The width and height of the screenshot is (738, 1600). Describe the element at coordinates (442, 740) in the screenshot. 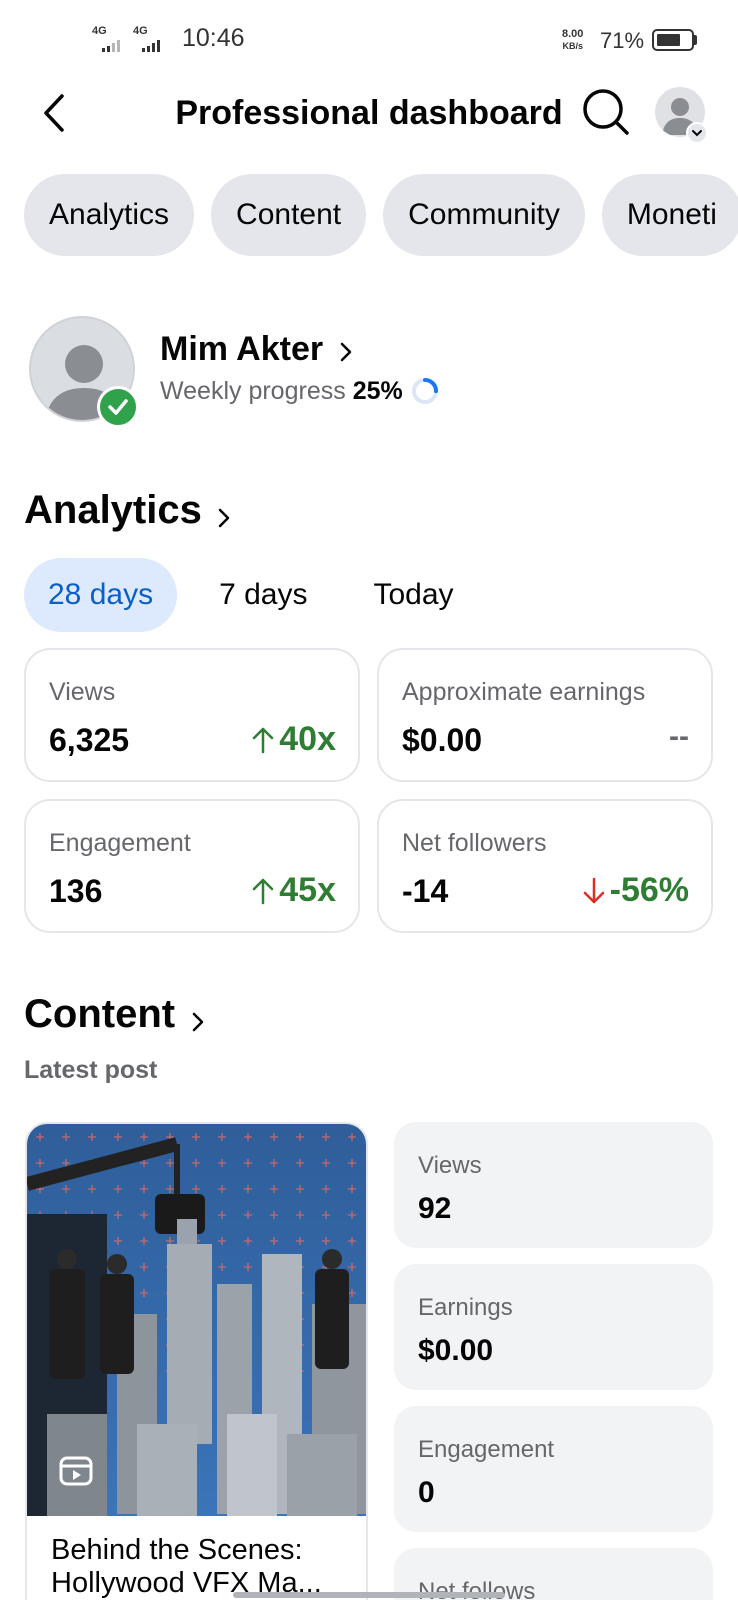

I see `metric-value: $0.00` at that location.